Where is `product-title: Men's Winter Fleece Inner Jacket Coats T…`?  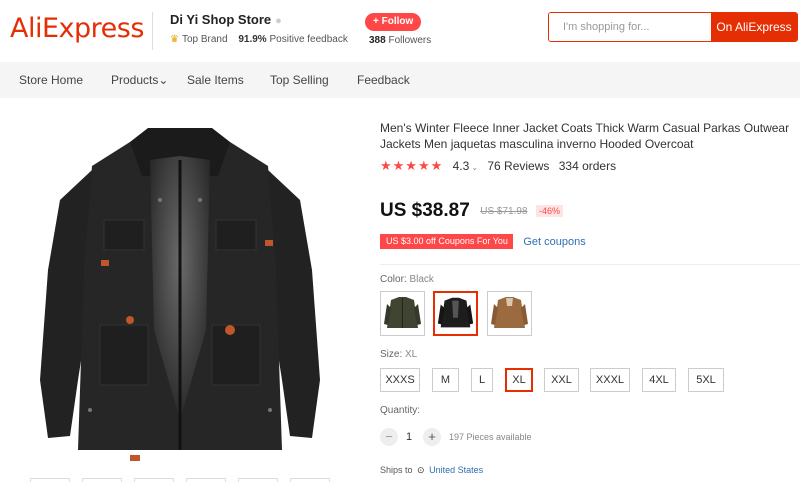 product-title: Men's Winter Fleece Inner Jacket Coats T… is located at coordinates (585, 136).